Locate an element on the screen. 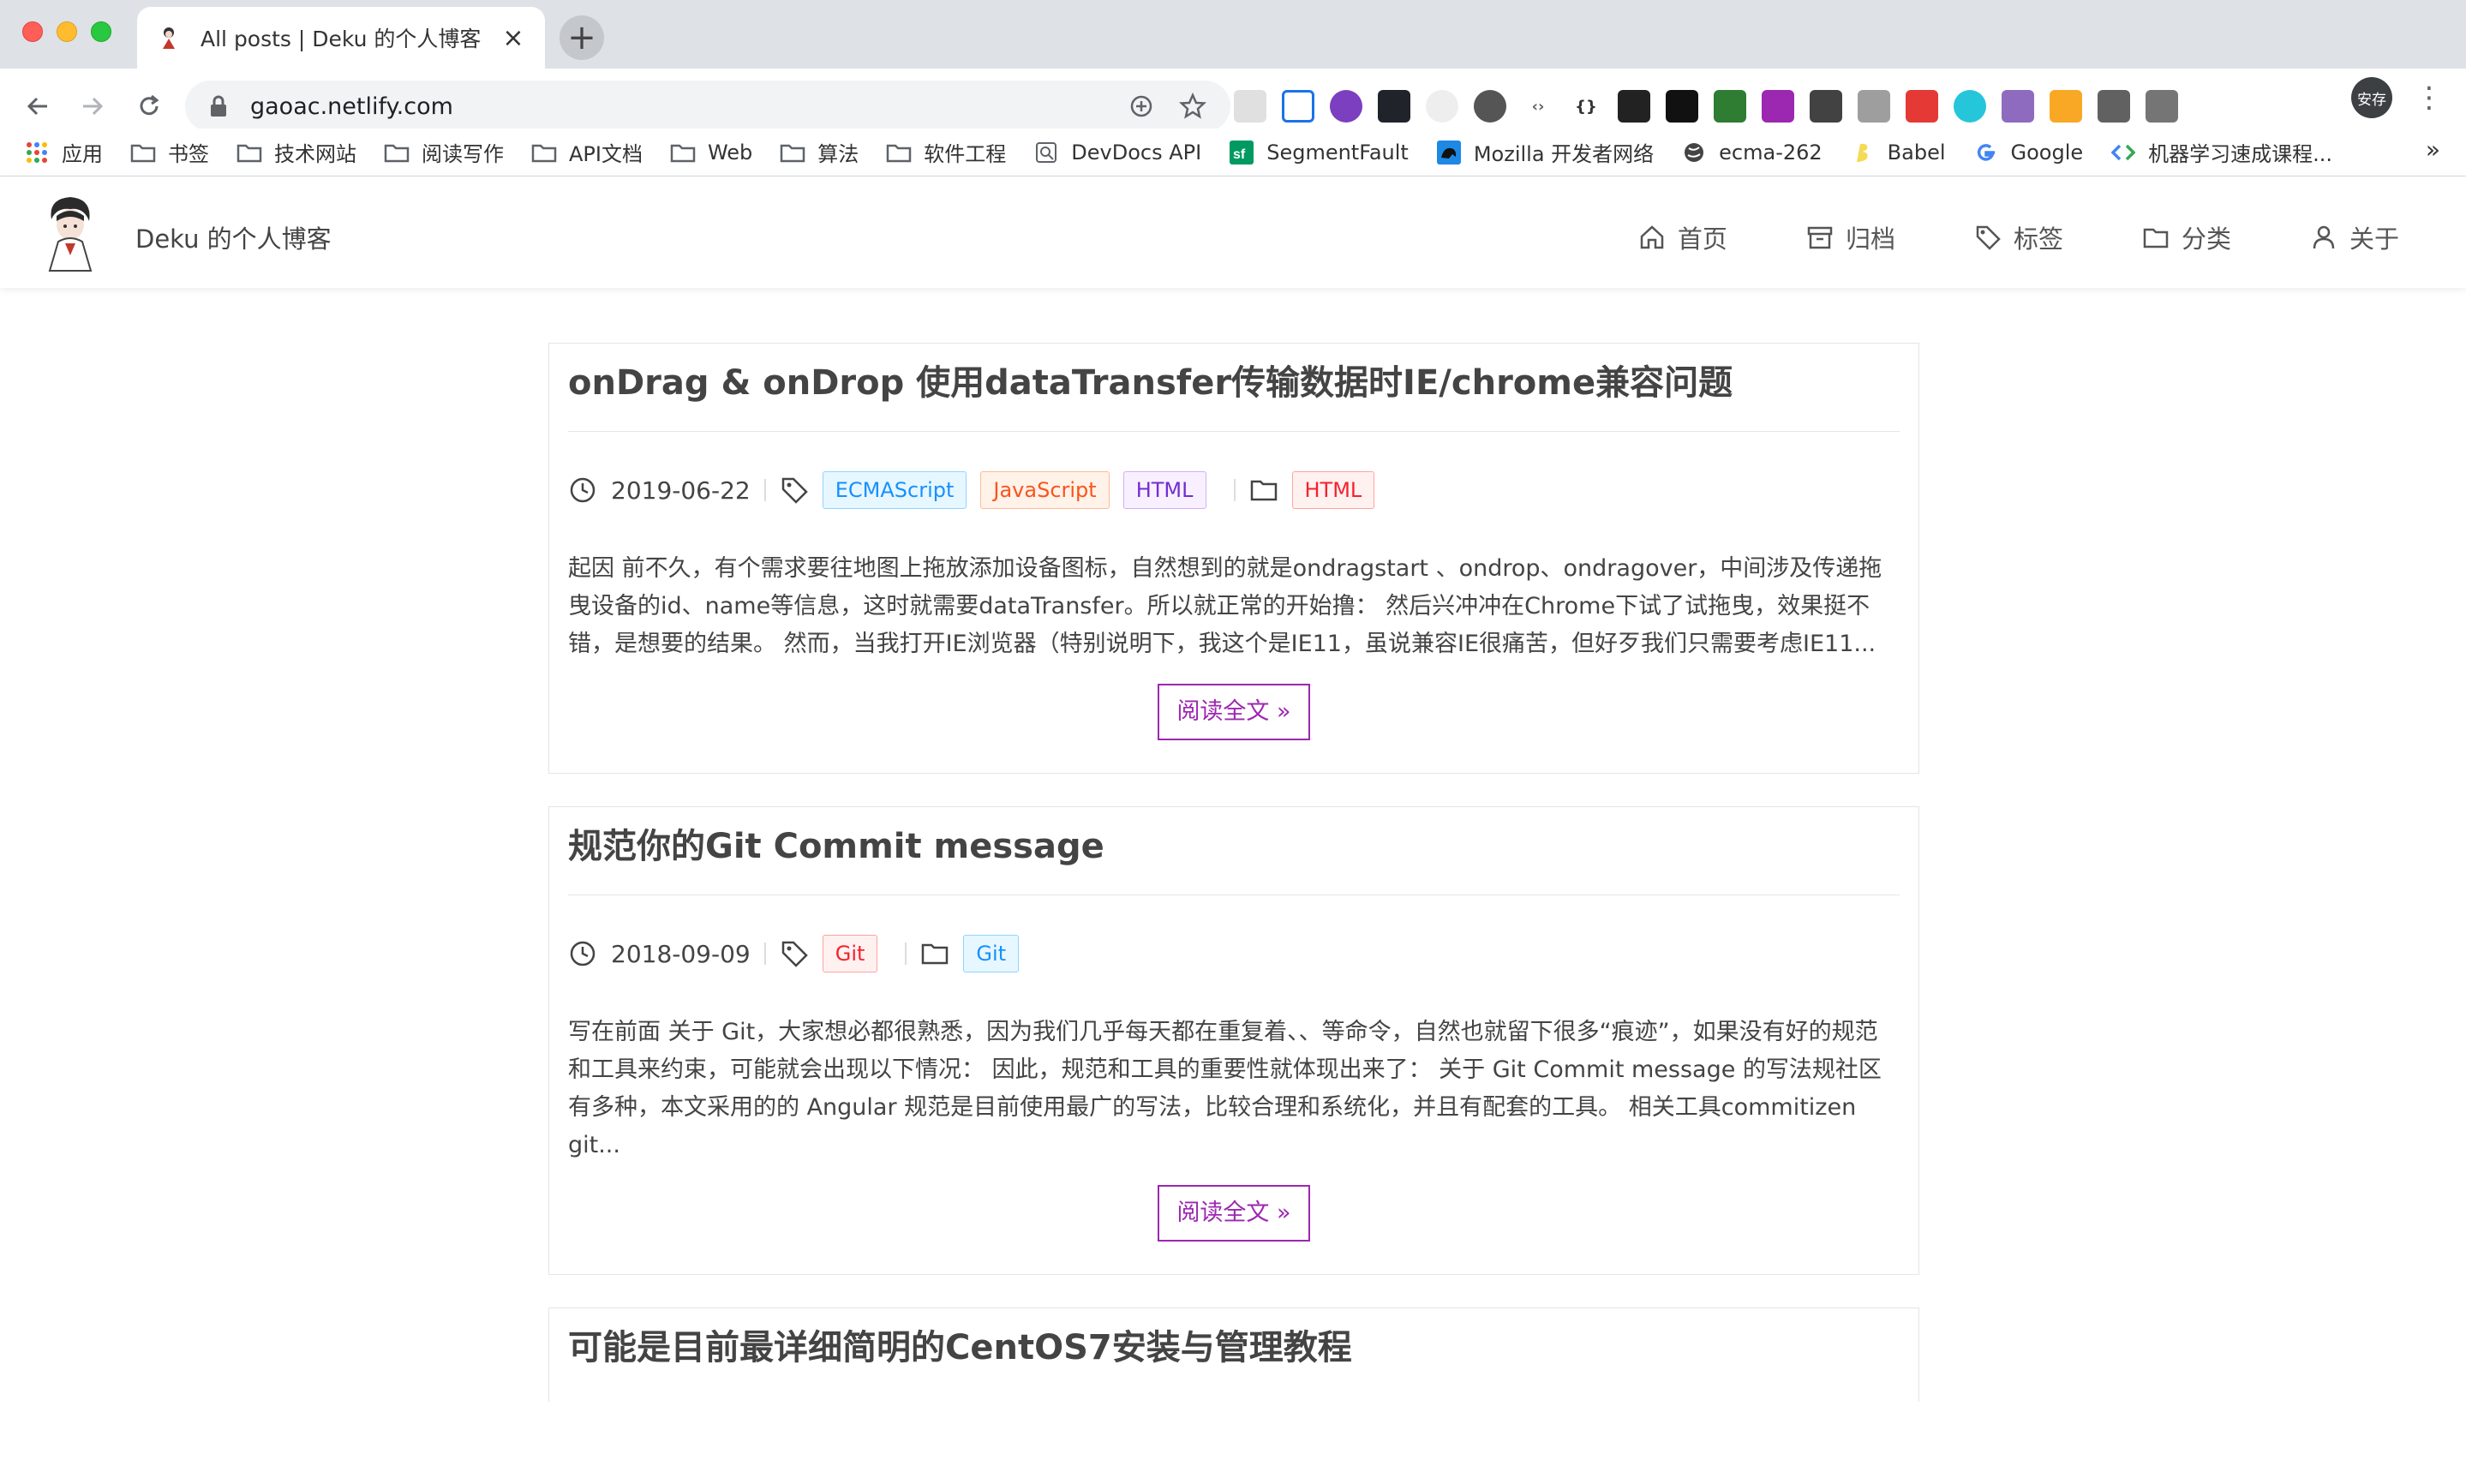  extension-green-icon is located at coordinates (1730, 106).